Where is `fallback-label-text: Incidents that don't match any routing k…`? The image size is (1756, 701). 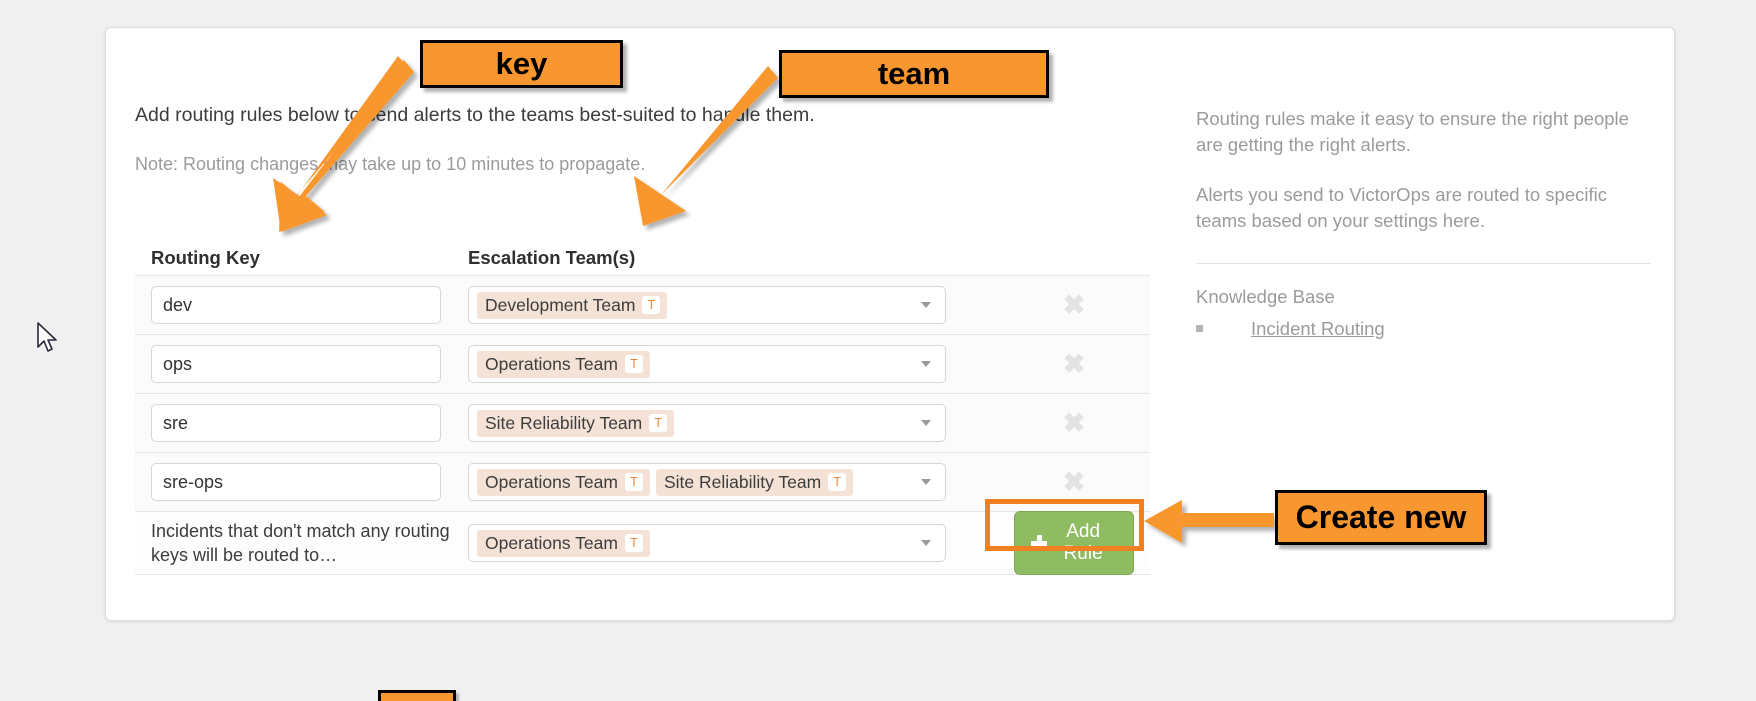
fallback-label-text: Incidents that don't match any routing k… is located at coordinates (300, 542).